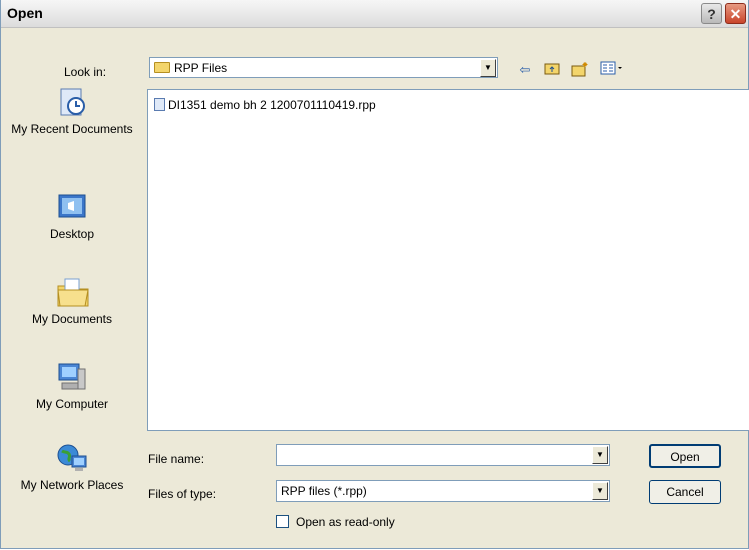 The width and height of the screenshot is (749, 550). I want to click on file-type-label: Files of type:, so click(182, 494).